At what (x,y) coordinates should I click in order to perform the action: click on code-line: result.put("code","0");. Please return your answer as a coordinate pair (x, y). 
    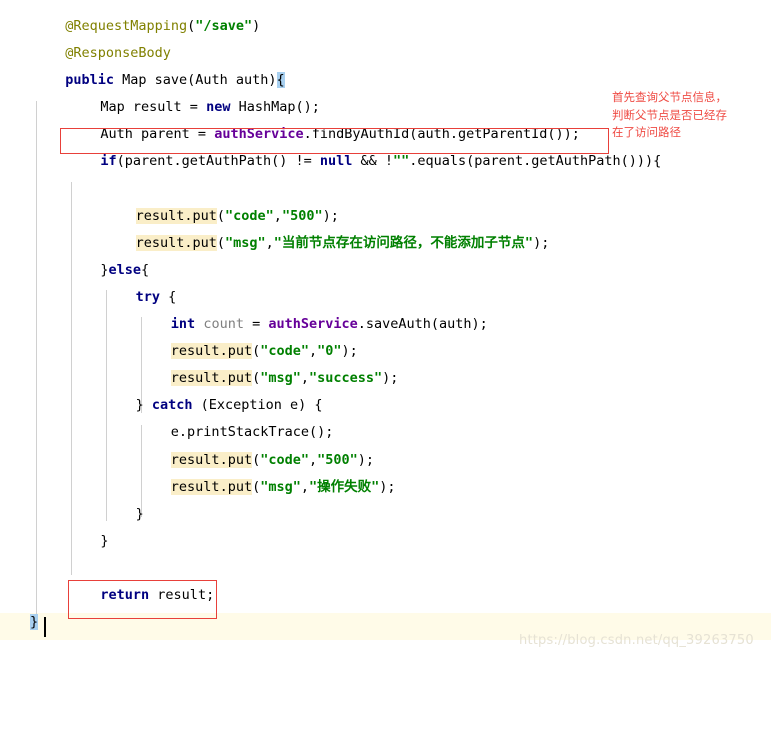
    Looking at the image, I should click on (345, 351).